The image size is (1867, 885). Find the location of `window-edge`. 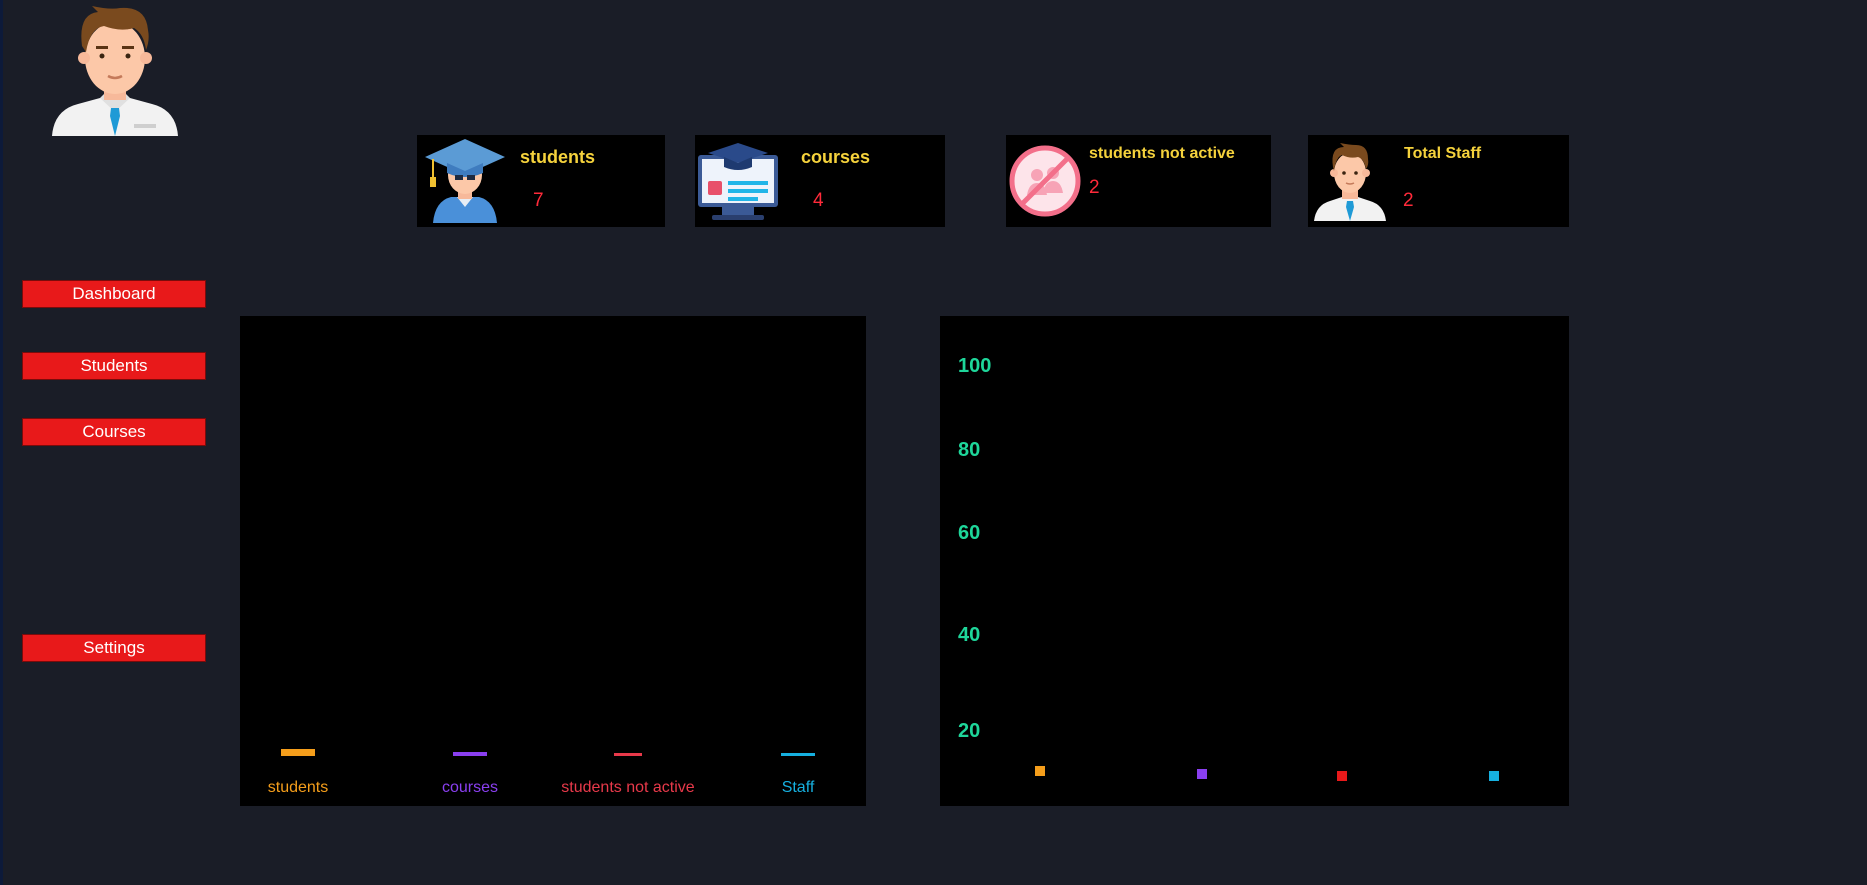

window-edge is located at coordinates (1, 442).